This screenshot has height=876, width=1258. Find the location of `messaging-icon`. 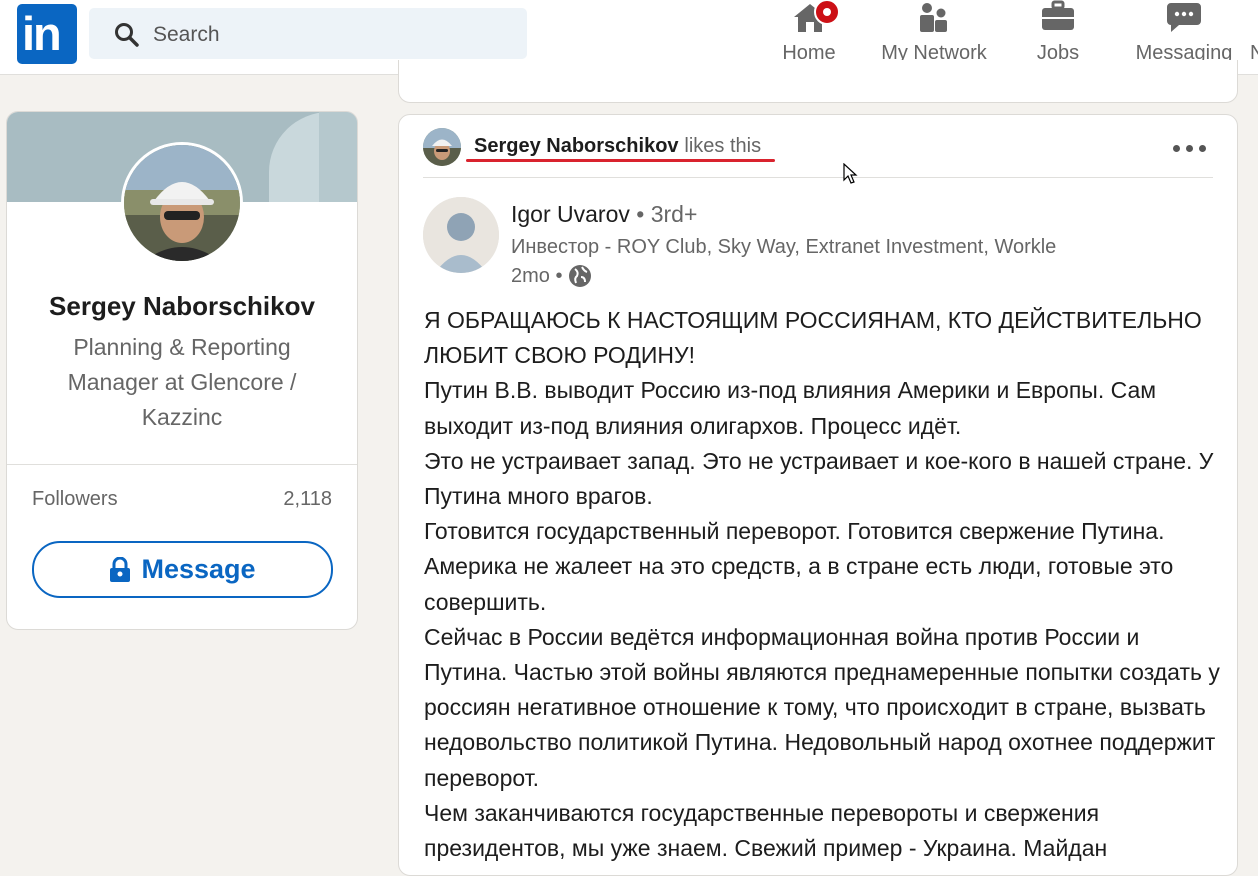

messaging-icon is located at coordinates (1184, 17).